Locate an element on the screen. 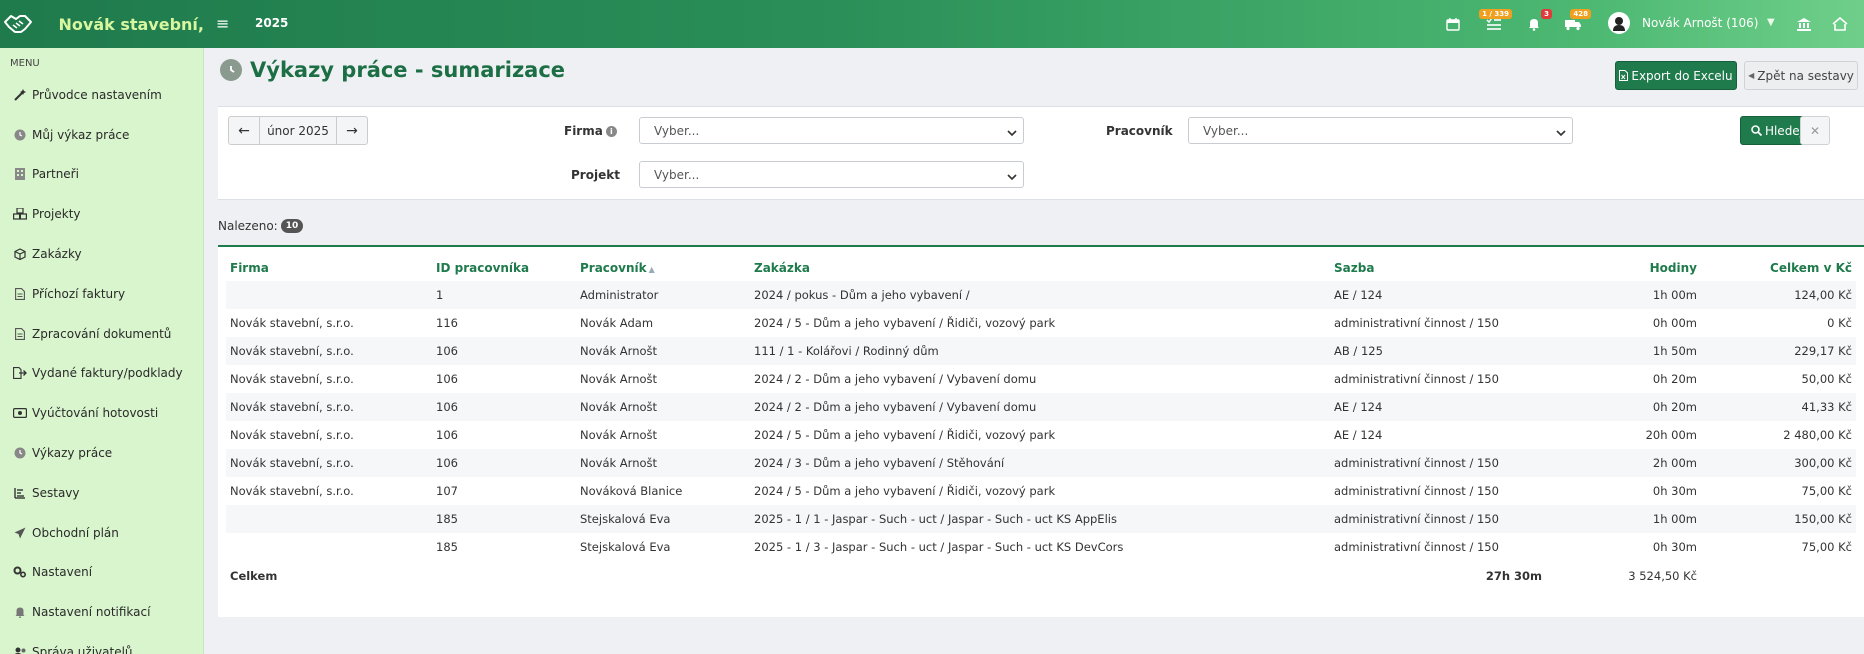  column-header-celkem: Celkem v Kč is located at coordinates (1778, 268).